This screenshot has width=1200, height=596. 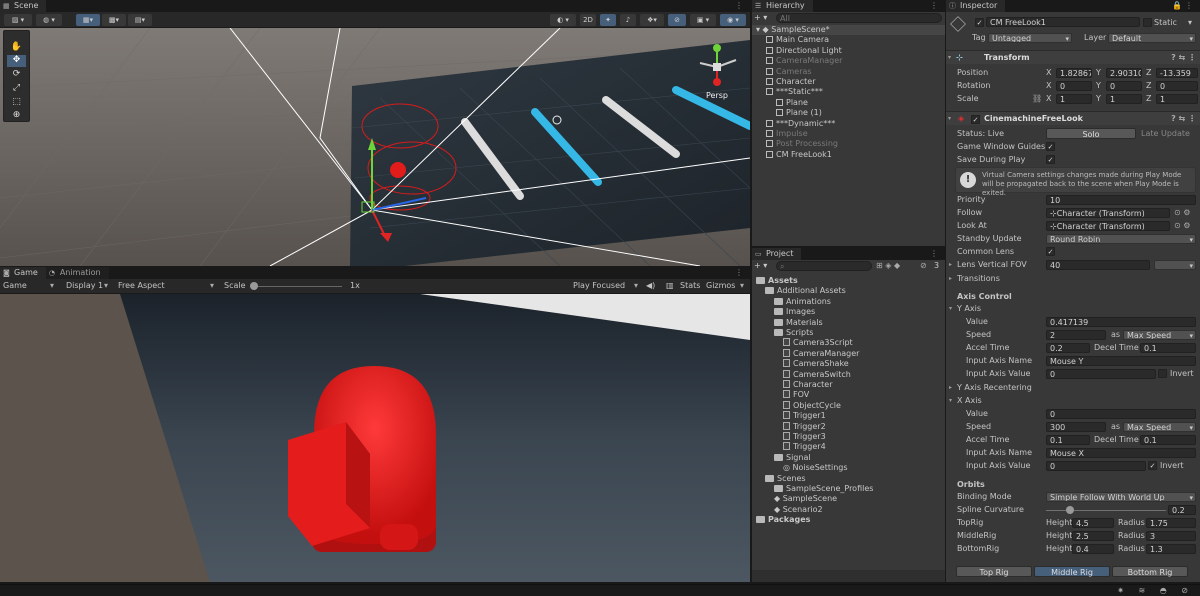 I want to click on project-item: ◎ NoiseSettings, so click(x=848, y=468).